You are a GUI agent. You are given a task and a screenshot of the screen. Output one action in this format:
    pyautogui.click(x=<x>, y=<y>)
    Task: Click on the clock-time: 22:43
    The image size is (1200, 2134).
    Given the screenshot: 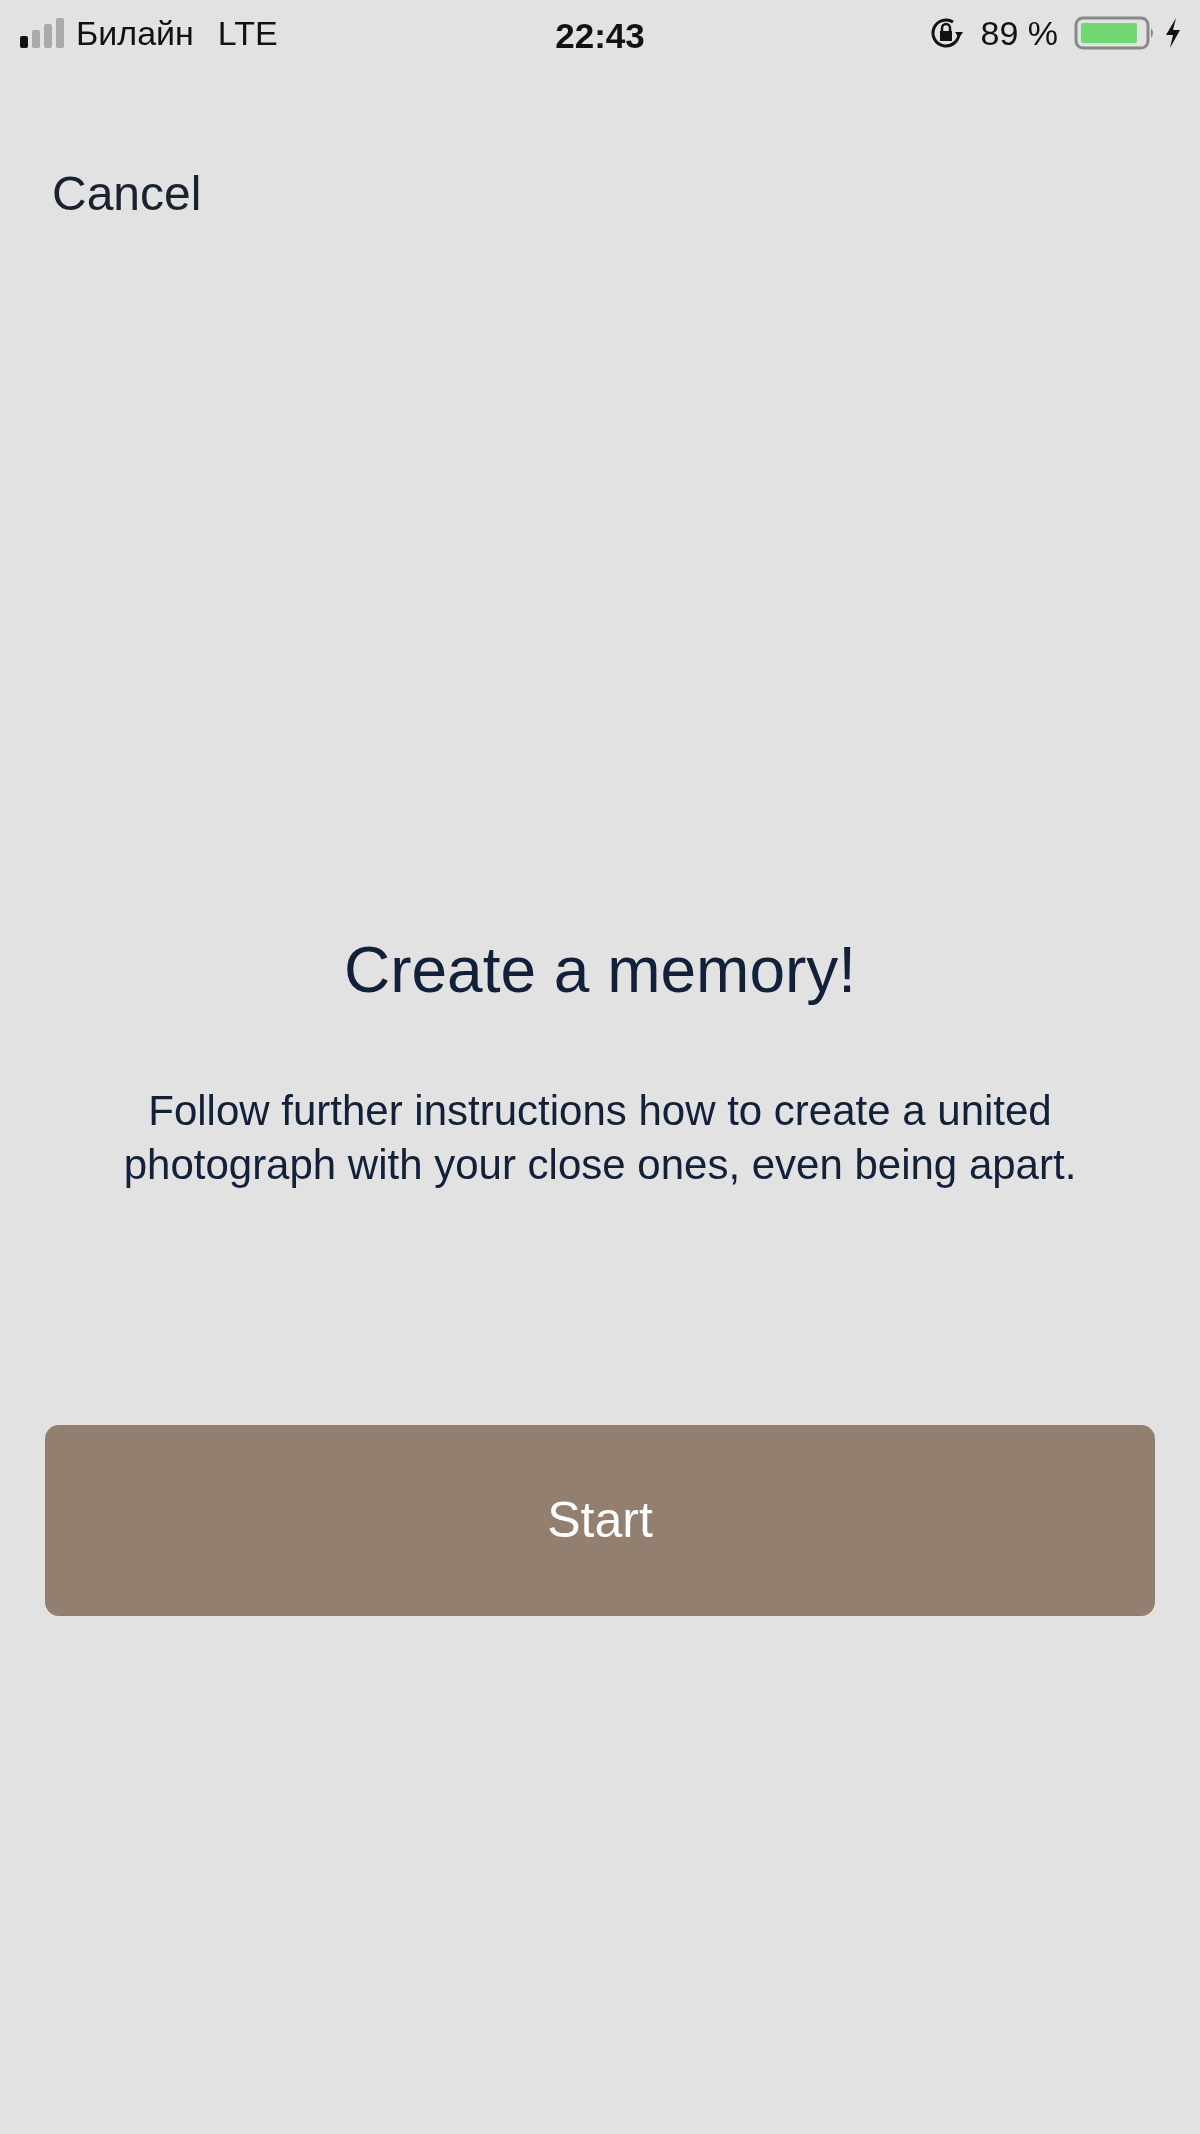 What is the action you would take?
    pyautogui.click(x=600, y=36)
    